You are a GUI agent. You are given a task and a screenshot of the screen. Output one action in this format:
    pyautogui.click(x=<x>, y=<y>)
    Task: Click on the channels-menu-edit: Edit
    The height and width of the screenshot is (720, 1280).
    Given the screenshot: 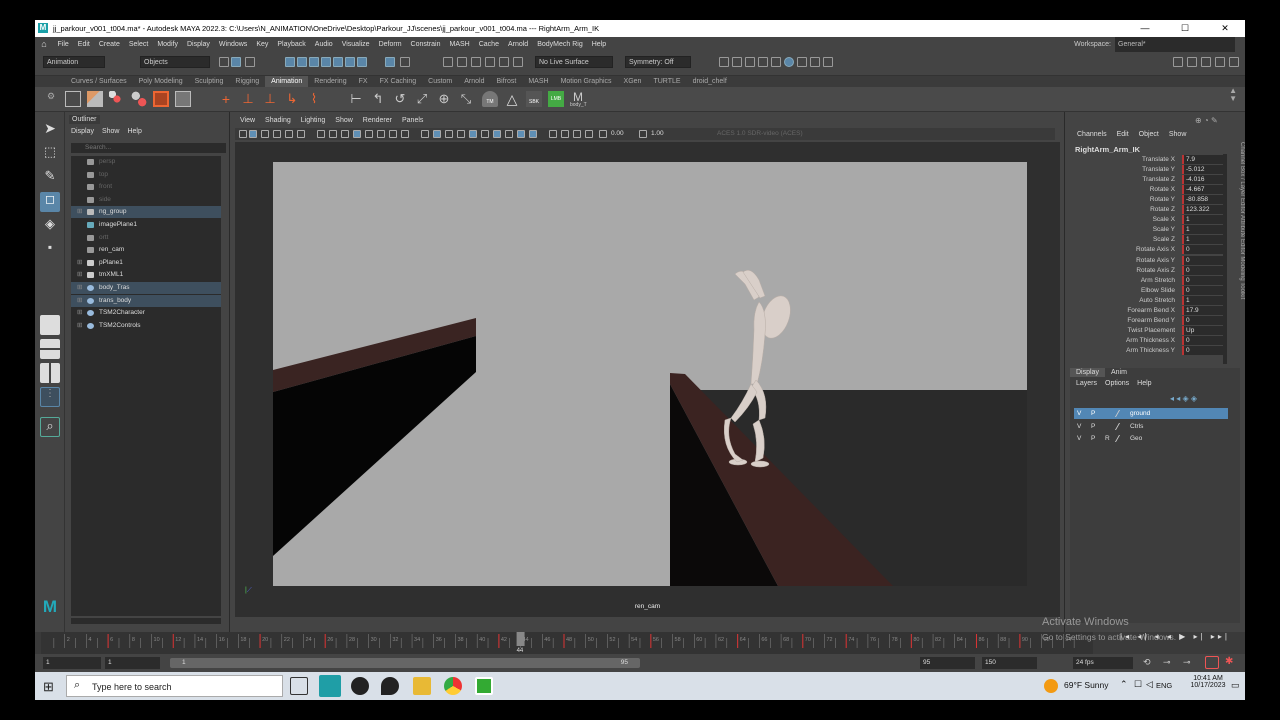 What is the action you would take?
    pyautogui.click(x=1123, y=134)
    